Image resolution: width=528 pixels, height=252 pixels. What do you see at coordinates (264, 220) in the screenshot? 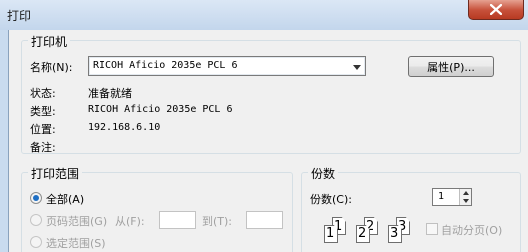
I see `to-input` at bounding box center [264, 220].